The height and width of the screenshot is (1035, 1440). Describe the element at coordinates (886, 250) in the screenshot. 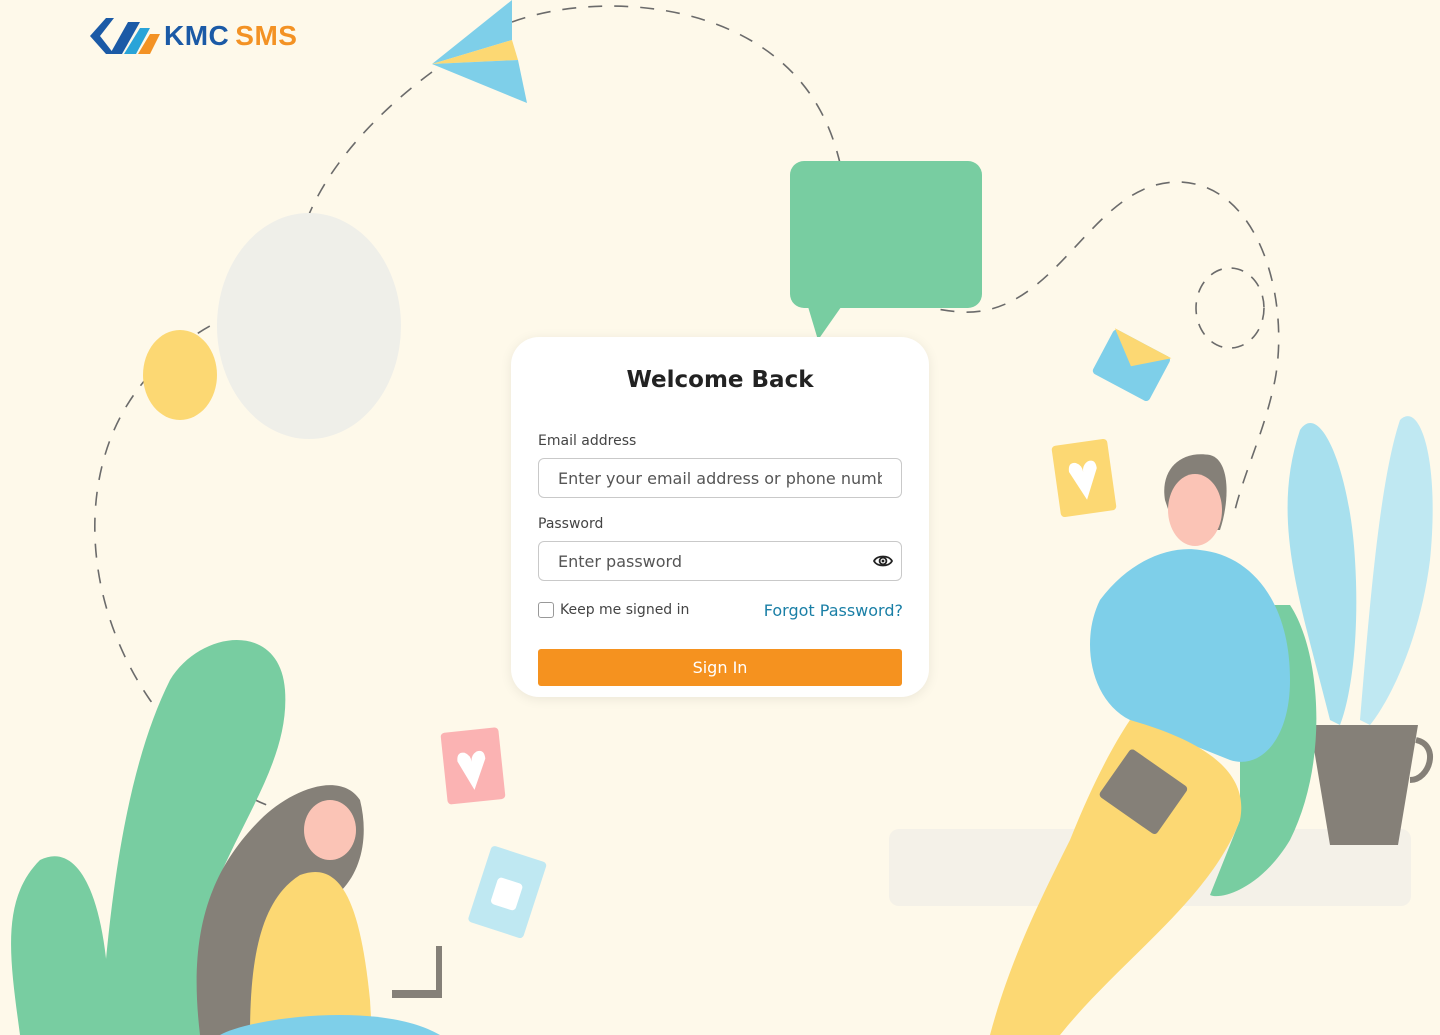

I see `speech-bubble-icon` at that location.